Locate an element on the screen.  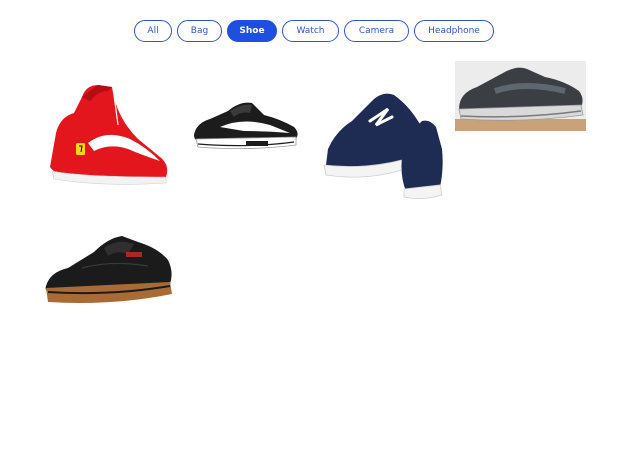
gallery-image-navy-shoe-pair is located at coordinates (383, 142).